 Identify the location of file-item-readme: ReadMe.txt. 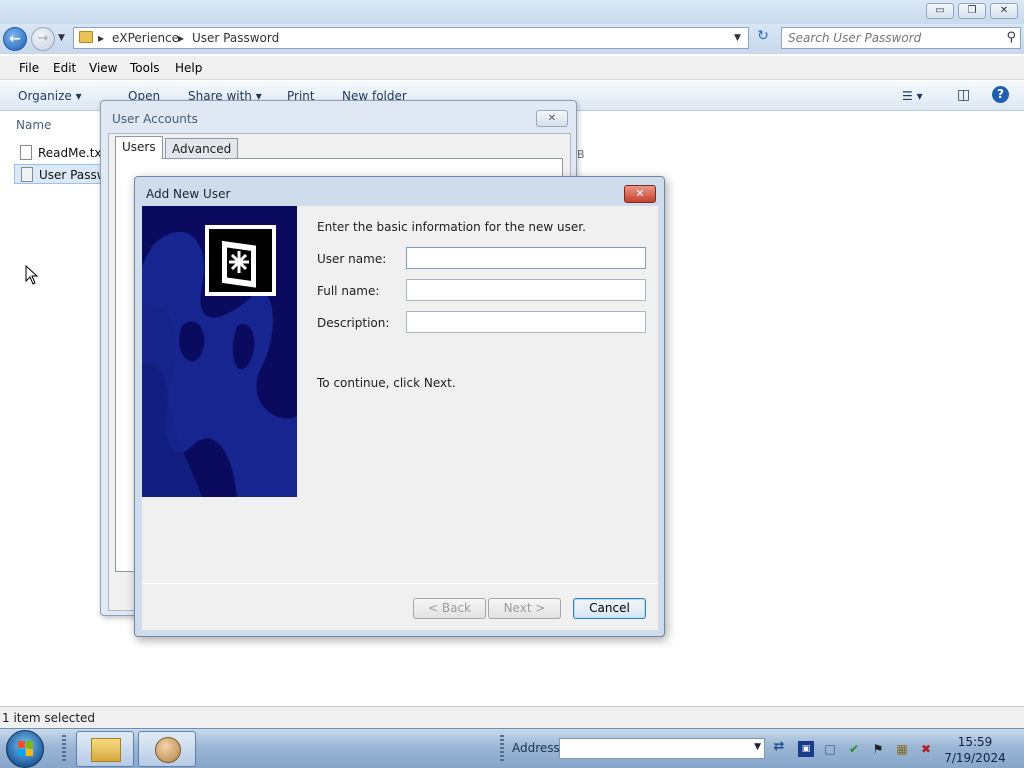
(62, 153).